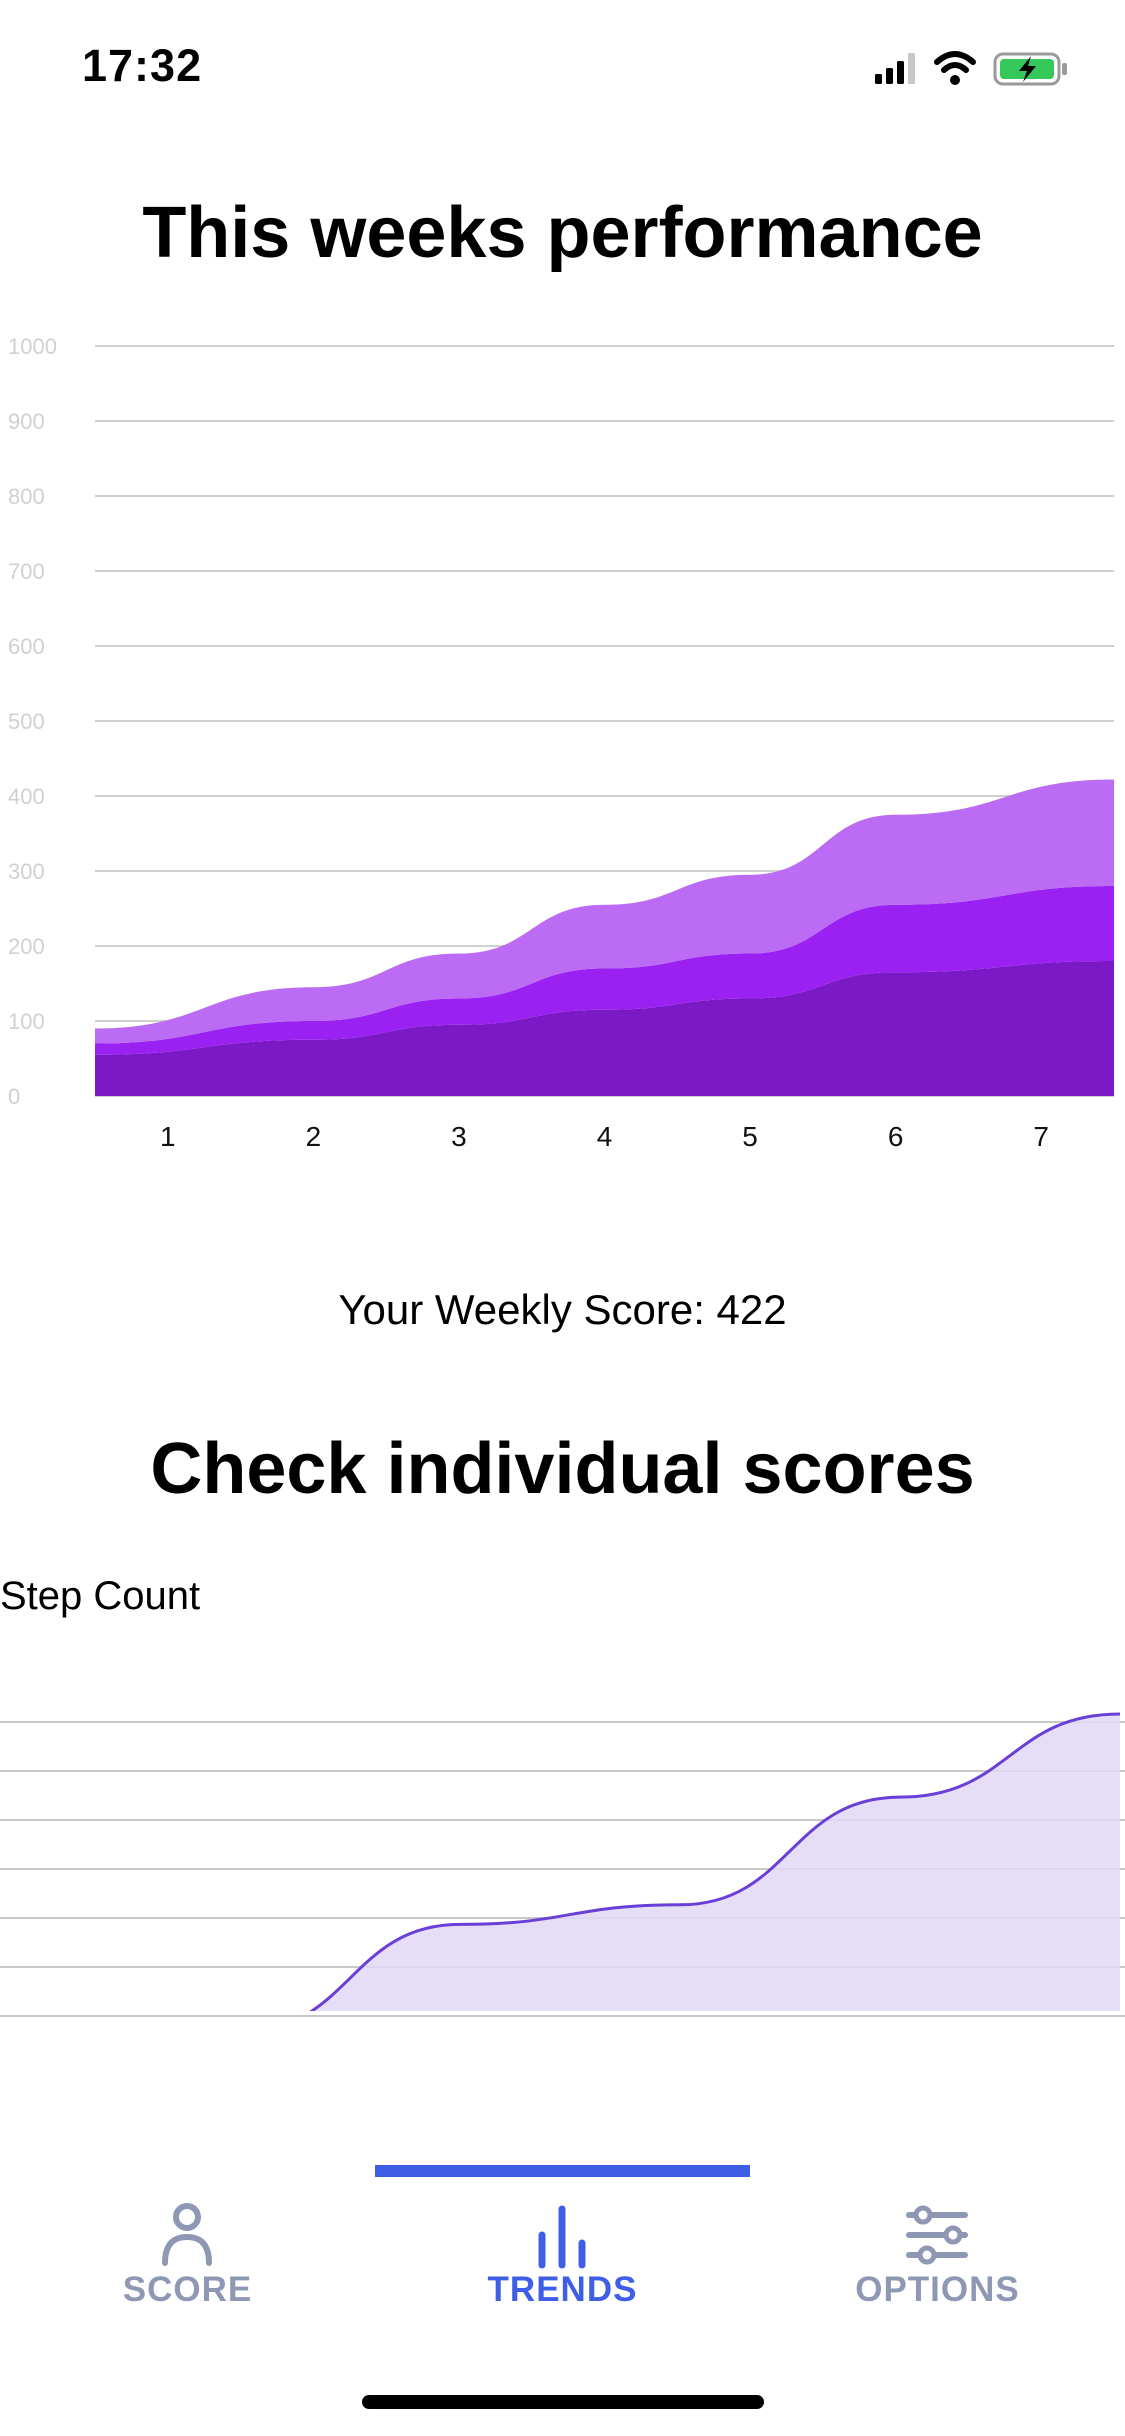  Describe the element at coordinates (562, 67) in the screenshot. I see `status-bar: 17:32` at that location.